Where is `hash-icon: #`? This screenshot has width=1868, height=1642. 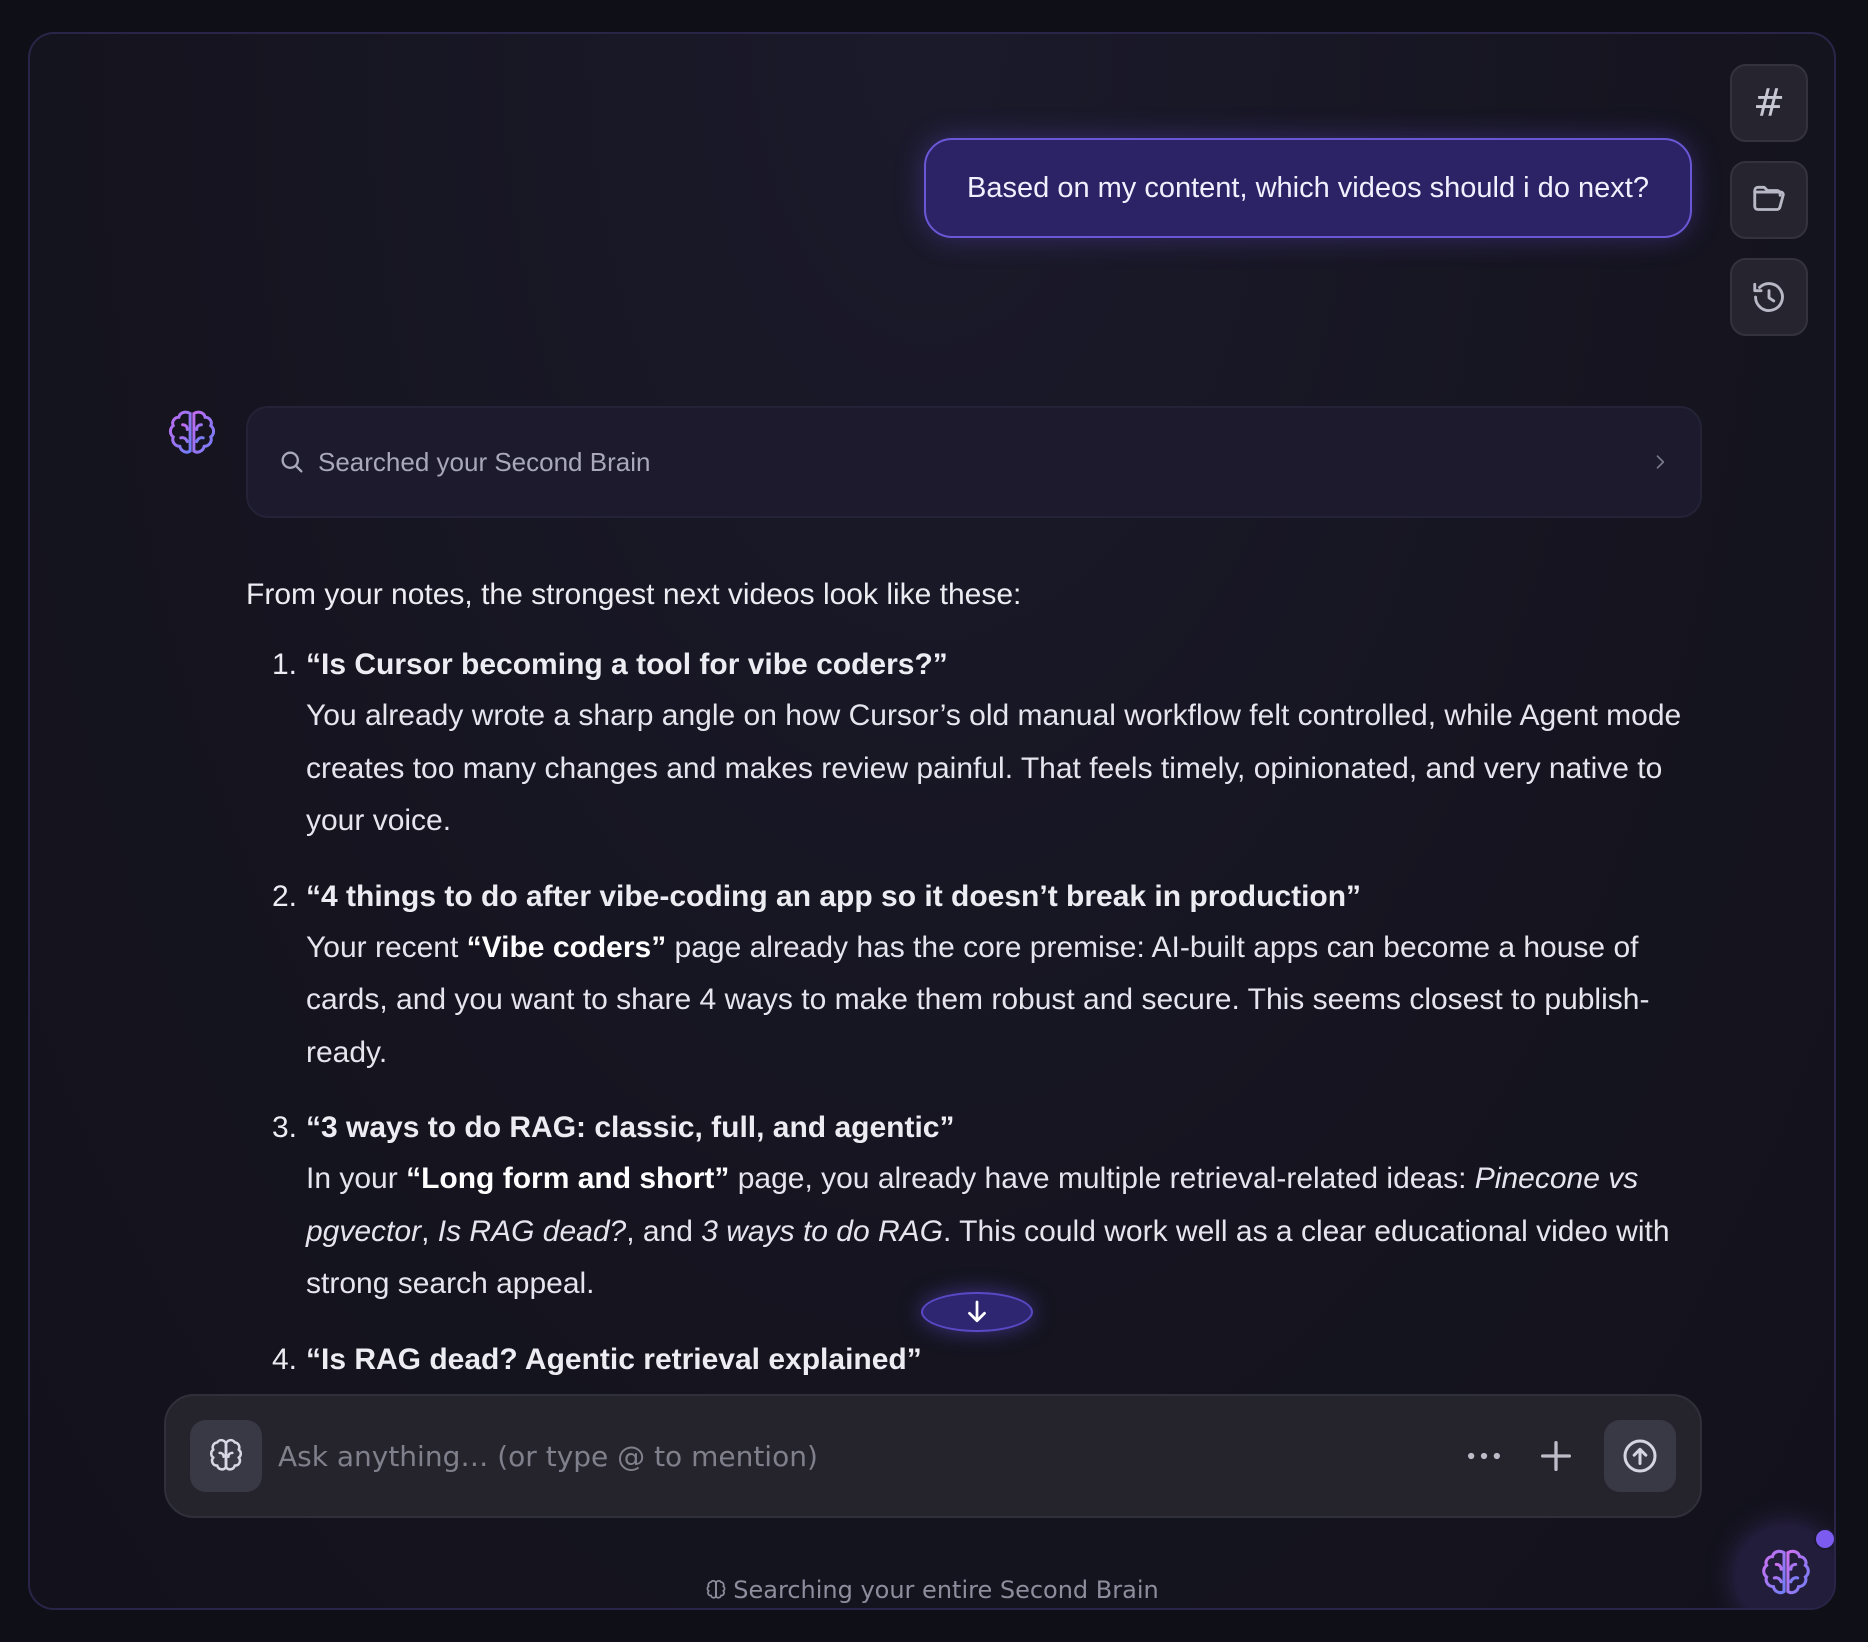
hash-icon: # is located at coordinates (1769, 103).